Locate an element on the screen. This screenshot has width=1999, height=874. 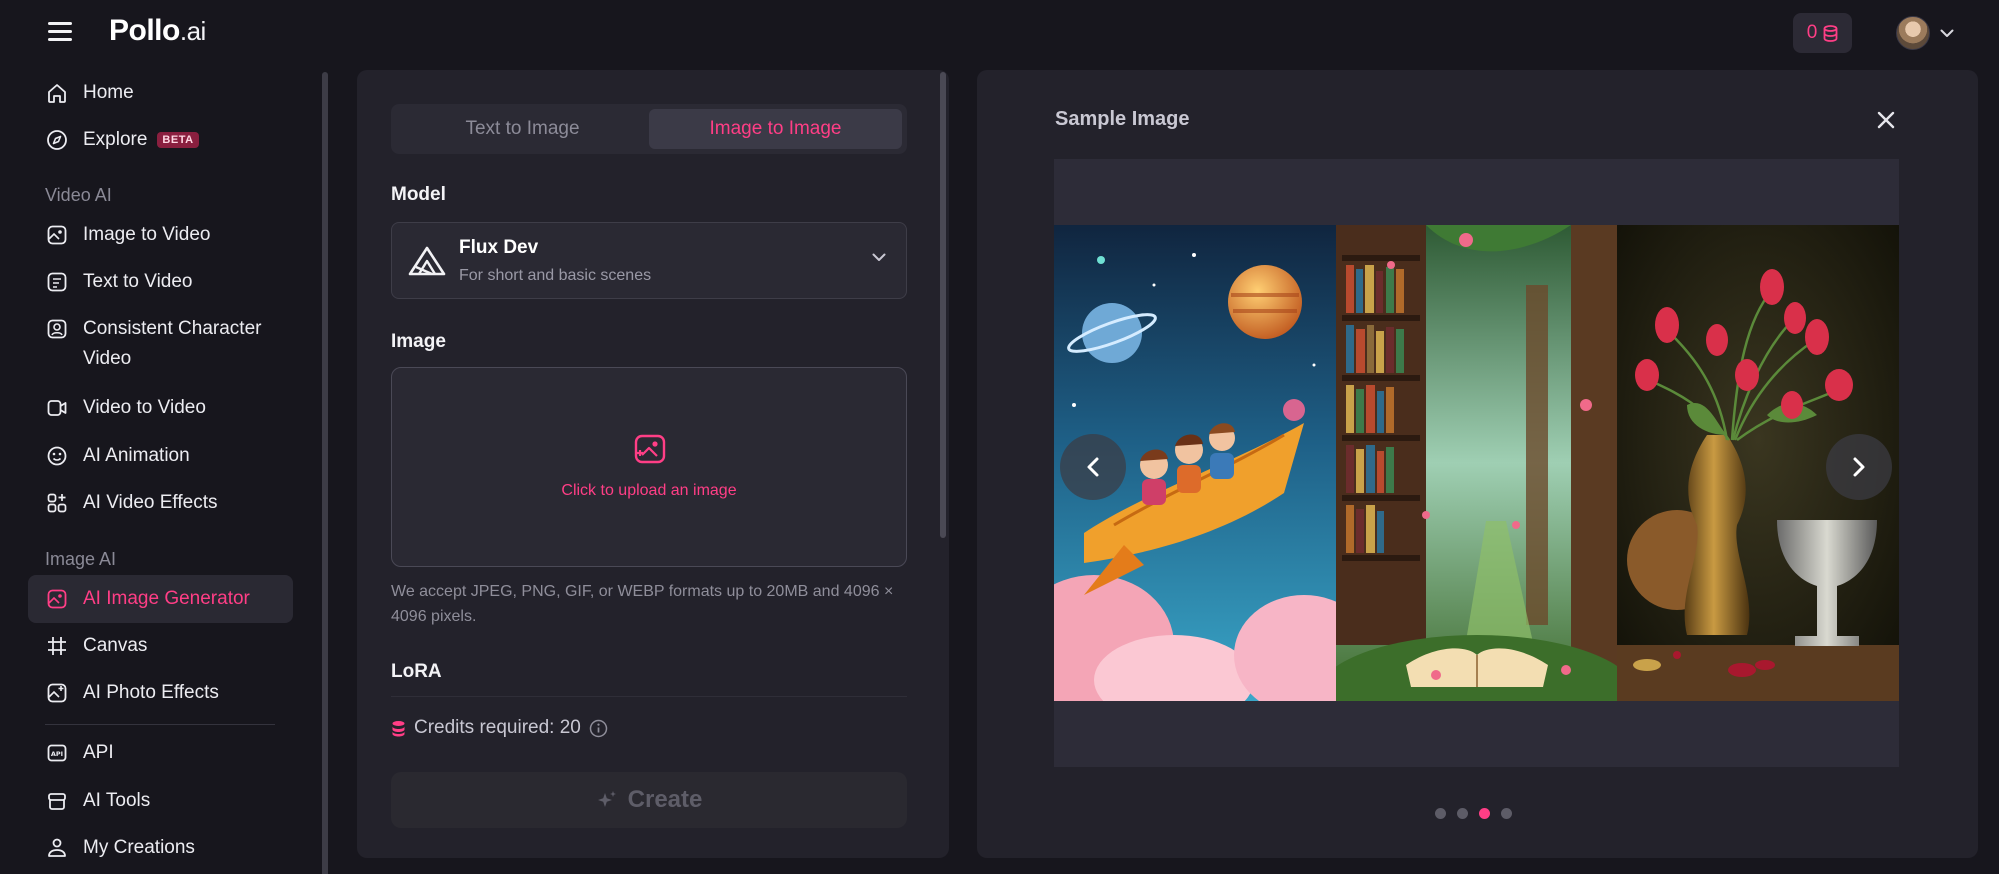
tab-text-to-image: Text to Image is located at coordinates (522, 129).